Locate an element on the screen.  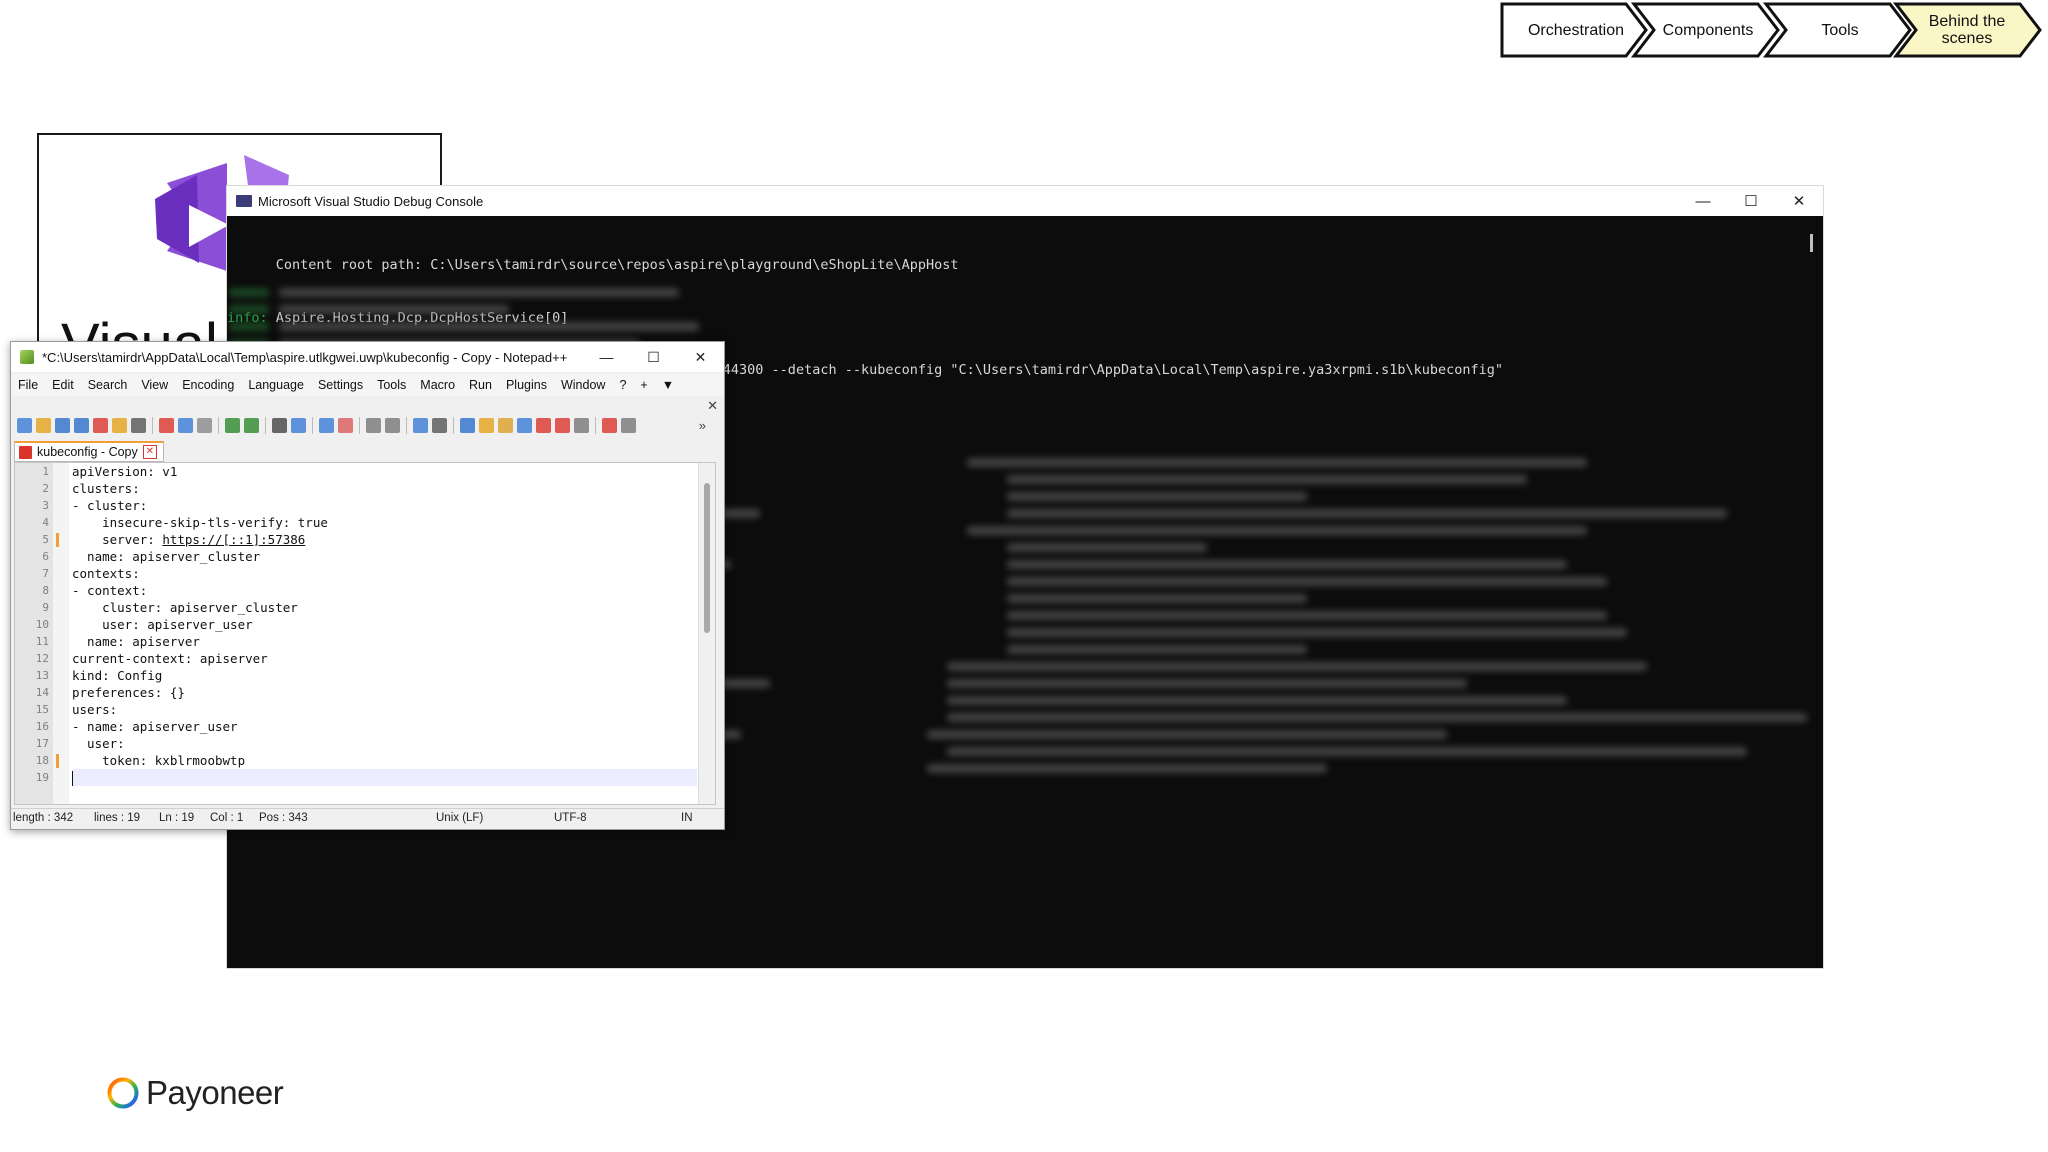
menu-edit: Edit is located at coordinates (63, 385).